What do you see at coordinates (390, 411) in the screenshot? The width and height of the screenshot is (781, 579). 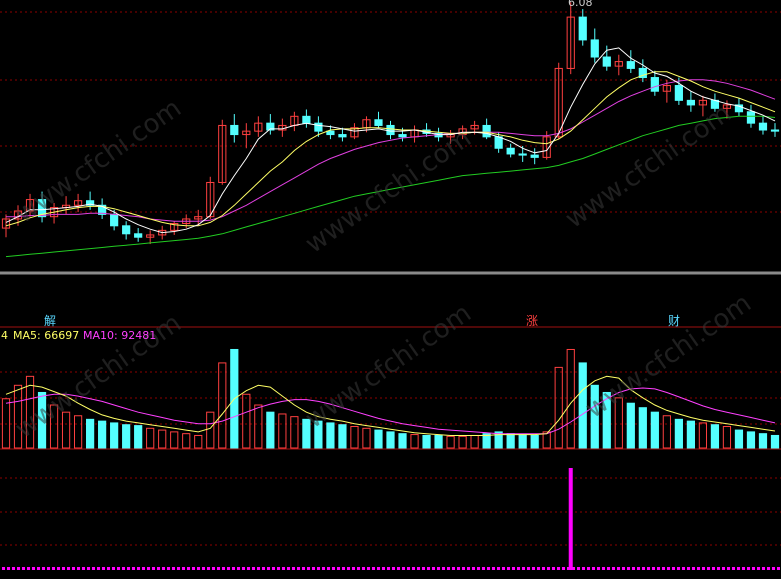 I see `volume-ma10-line` at bounding box center [390, 411].